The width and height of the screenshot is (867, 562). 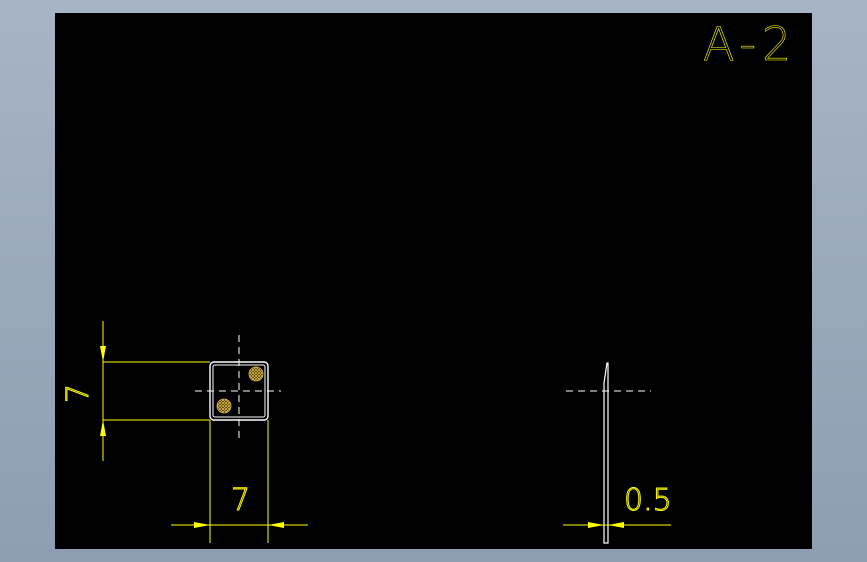 What do you see at coordinates (648, 500) in the screenshot?
I see `dimension-thickness-value: 0.5` at bounding box center [648, 500].